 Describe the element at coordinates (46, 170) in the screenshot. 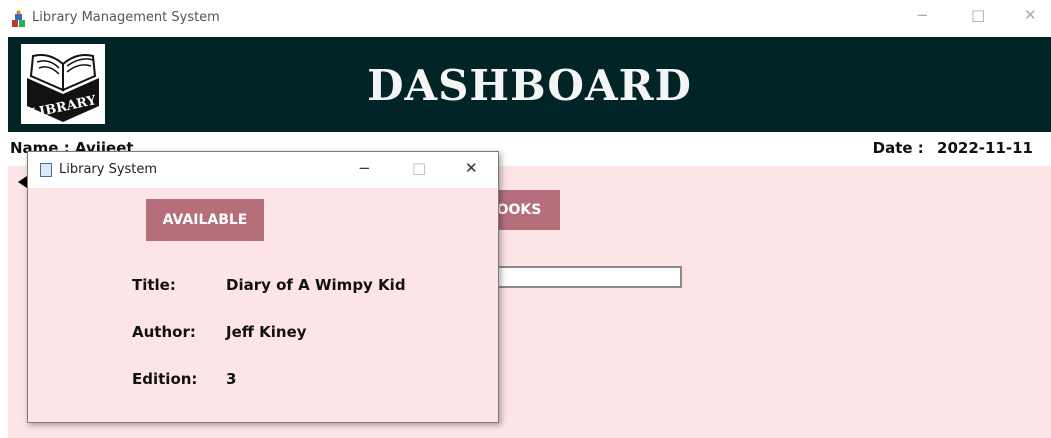

I see `dialog-app-icon` at that location.